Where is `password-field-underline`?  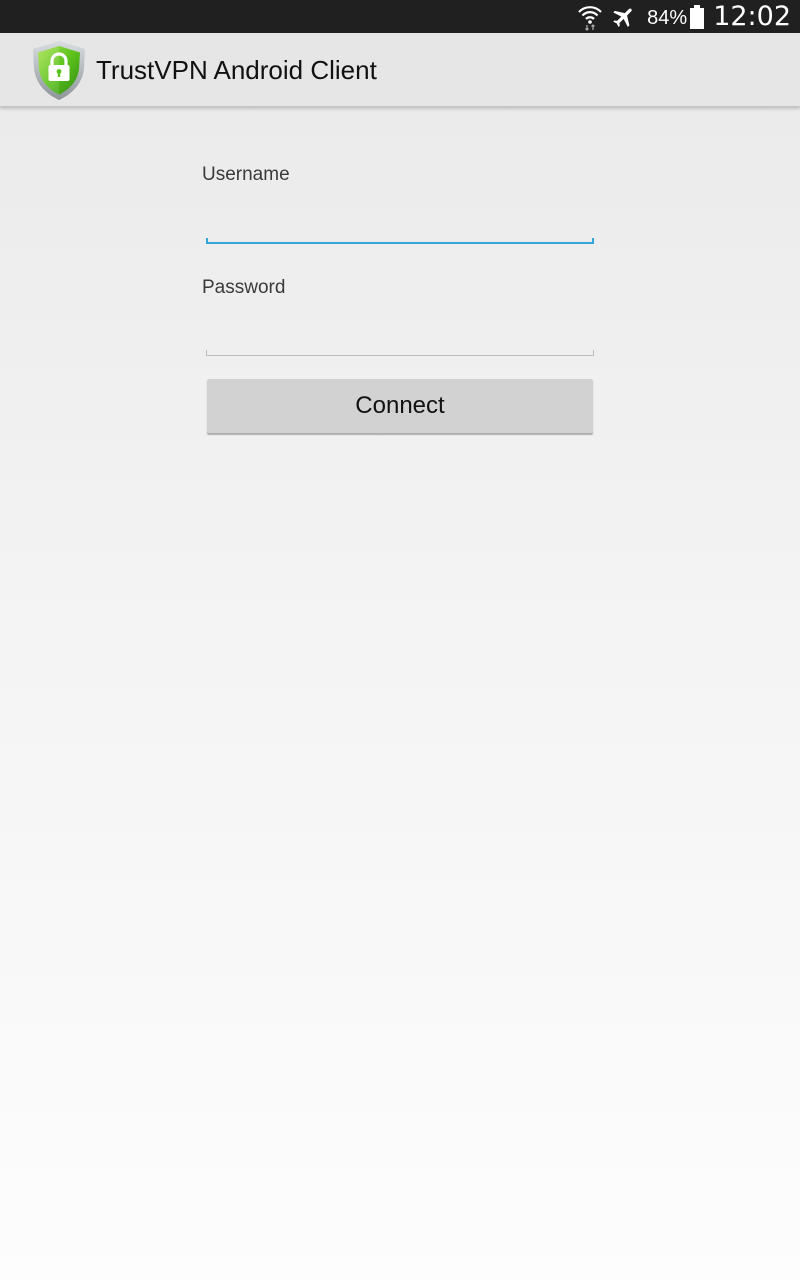 password-field-underline is located at coordinates (400, 353).